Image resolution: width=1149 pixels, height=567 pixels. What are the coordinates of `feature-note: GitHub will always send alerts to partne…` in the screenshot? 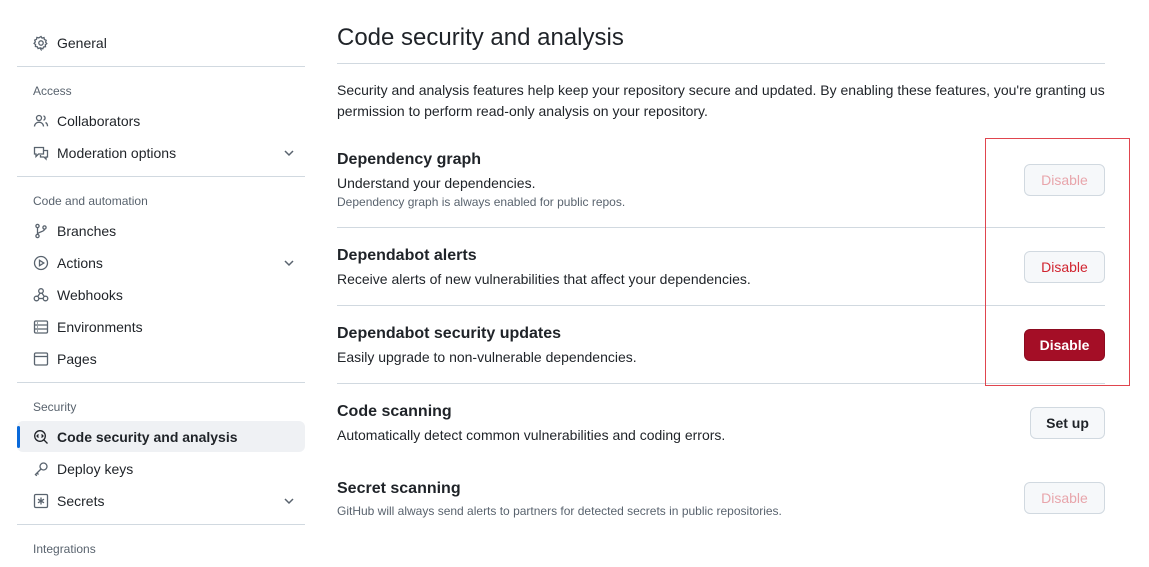 It's located at (559, 511).